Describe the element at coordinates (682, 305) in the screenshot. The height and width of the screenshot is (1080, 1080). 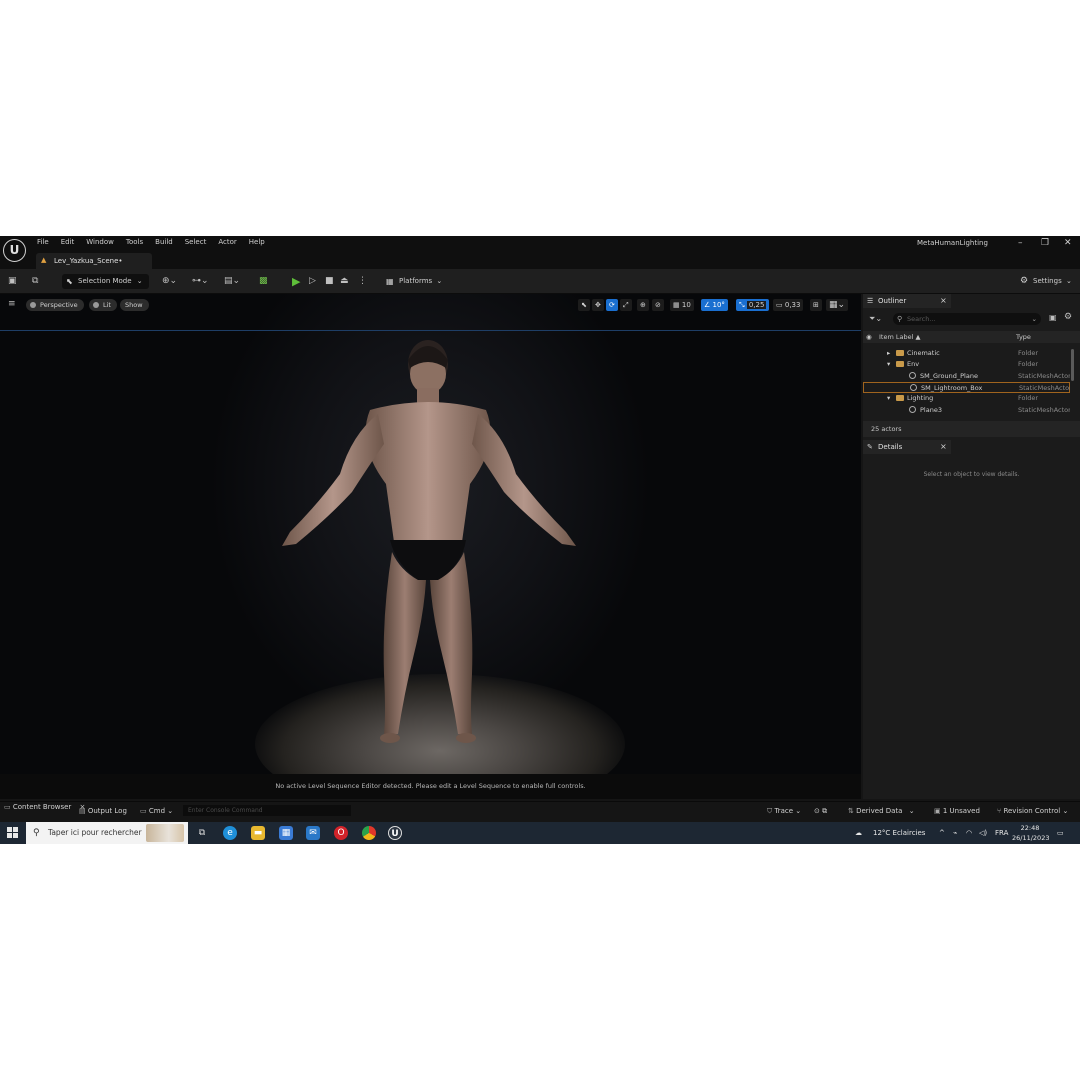
I see `grid-snap-button: ▦ 10` at that location.